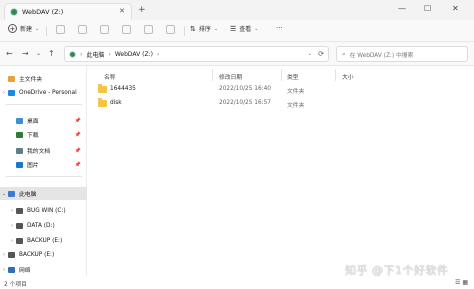 The image size is (474, 289). I want to click on copy-icon, so click(82, 29).